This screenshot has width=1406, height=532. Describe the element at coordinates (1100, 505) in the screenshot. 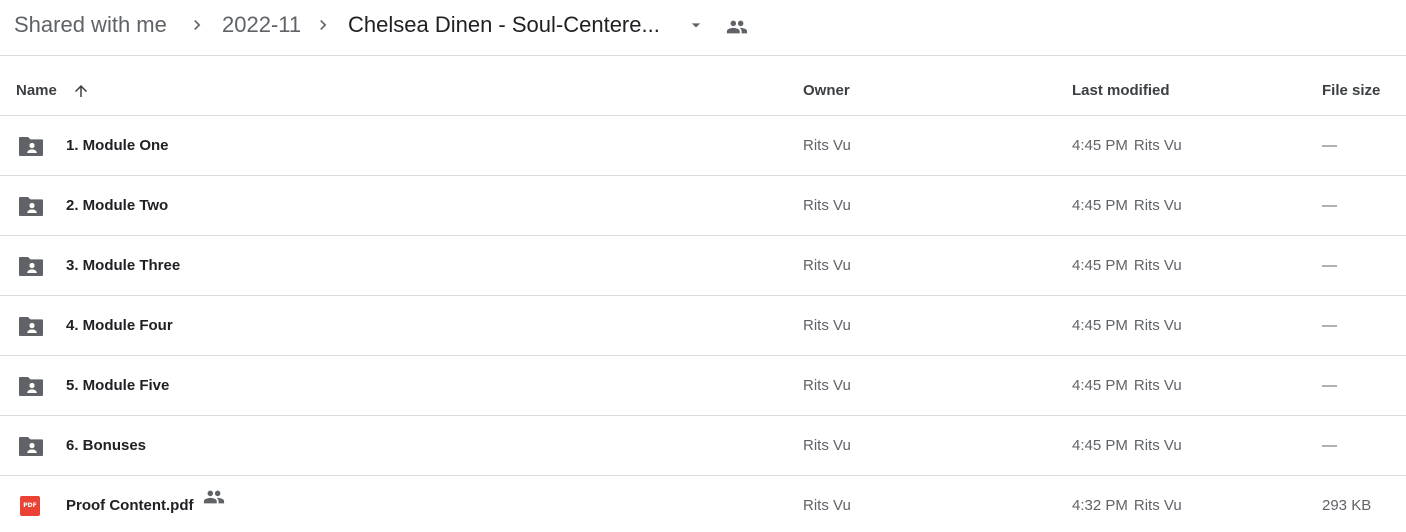

I see `modified-time: 4:32 PM` at that location.